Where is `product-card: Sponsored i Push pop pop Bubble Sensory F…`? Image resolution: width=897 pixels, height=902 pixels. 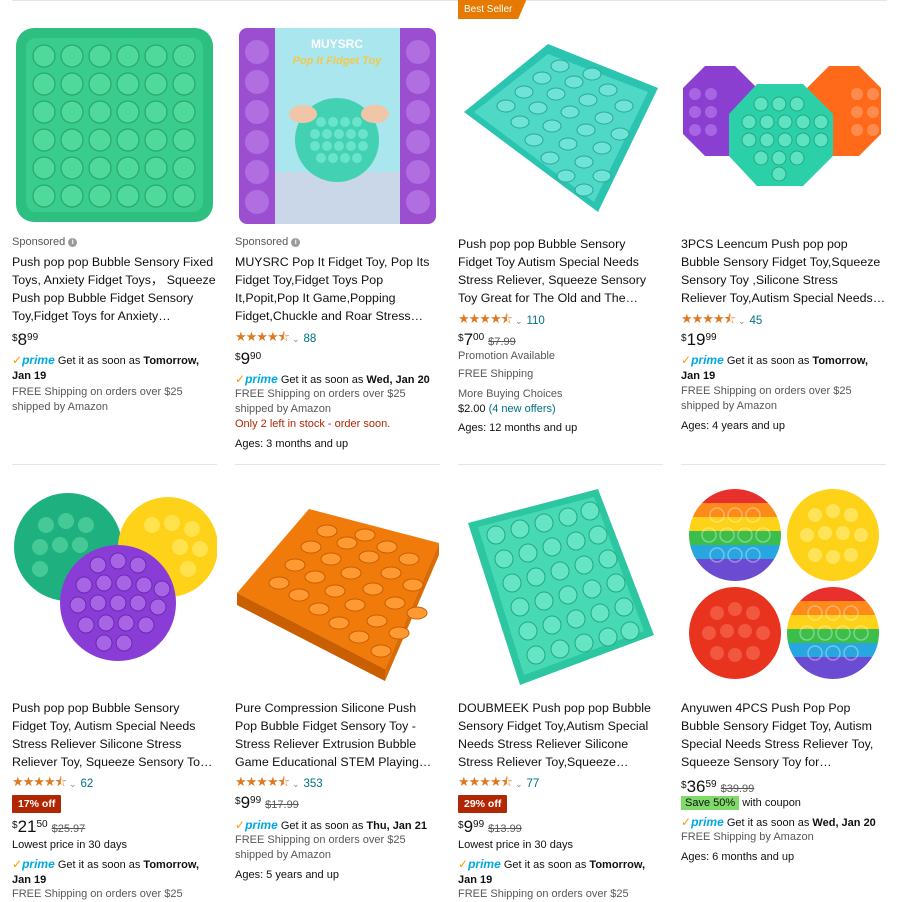
product-card: Sponsored i Push pop pop Bubble Sensory F… is located at coordinates (114, 232).